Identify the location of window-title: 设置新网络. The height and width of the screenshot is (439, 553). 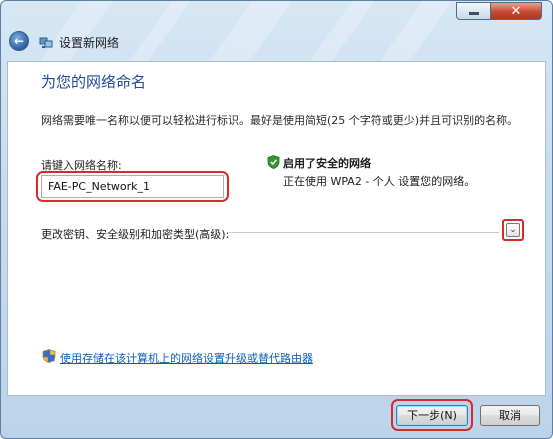
(89, 43).